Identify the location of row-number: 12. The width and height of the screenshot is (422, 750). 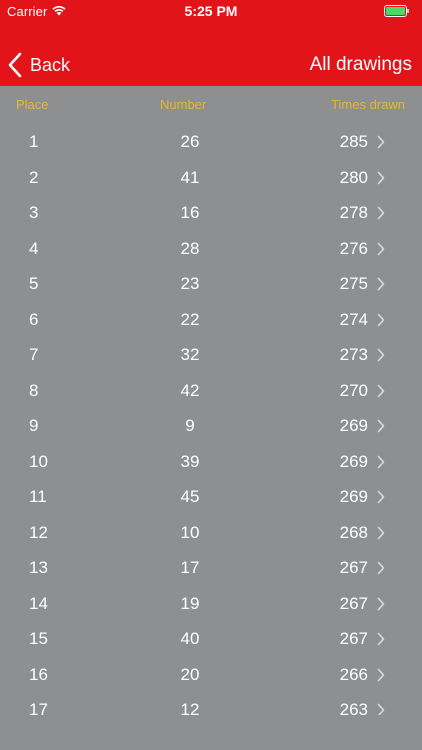
(190, 707).